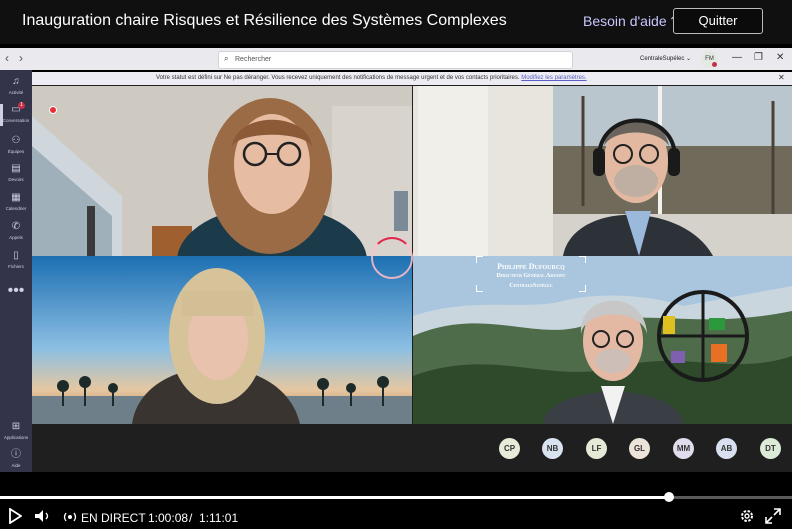 The width and height of the screenshot is (792, 529). What do you see at coordinates (758, 57) in the screenshot?
I see `restore-icon: ❐` at bounding box center [758, 57].